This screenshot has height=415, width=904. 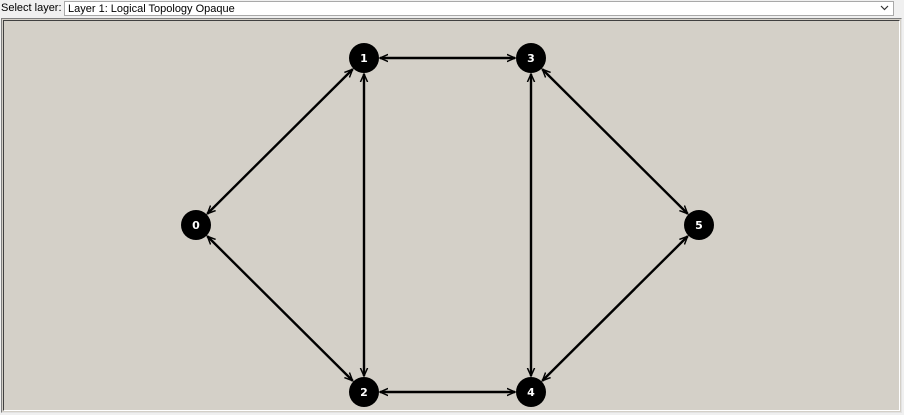 What do you see at coordinates (31, 8) in the screenshot?
I see `layer-select-label: Select layer:` at bounding box center [31, 8].